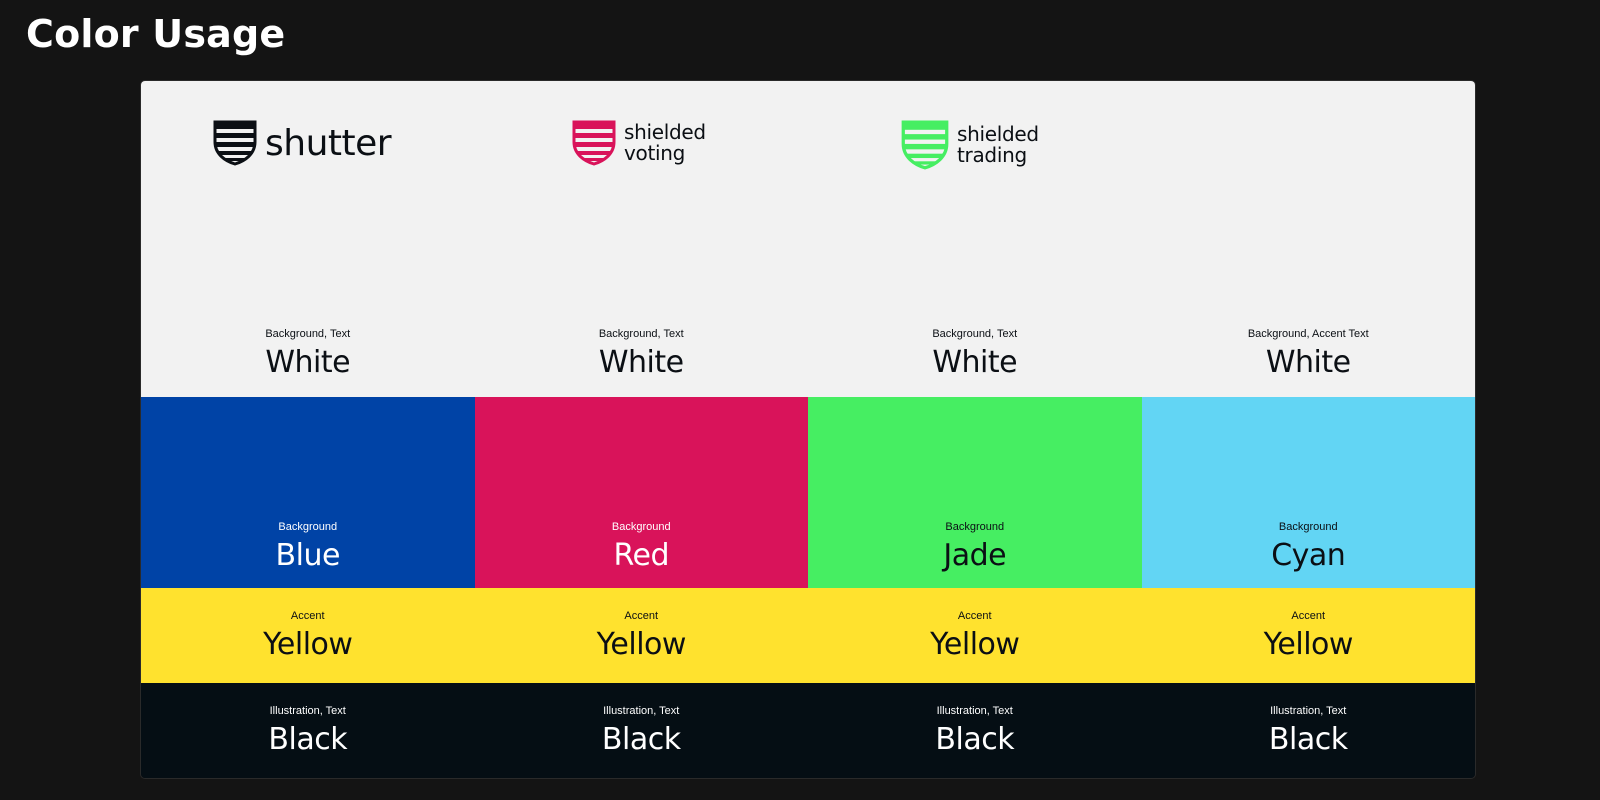 This screenshot has height=800, width=1600. Describe the element at coordinates (641, 492) in the screenshot. I see `color-cell-red: Background Red` at that location.